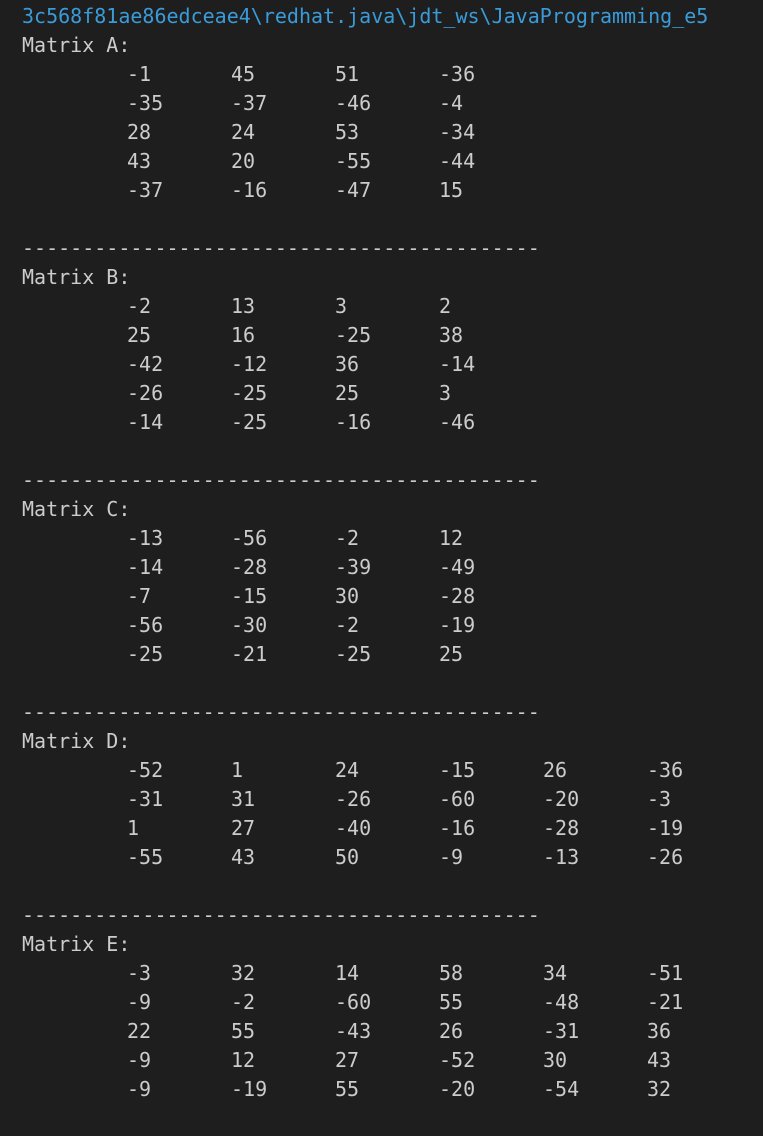 The image size is (763, 1136). I want to click on matrix-e-cell: -54, so click(561, 1089).